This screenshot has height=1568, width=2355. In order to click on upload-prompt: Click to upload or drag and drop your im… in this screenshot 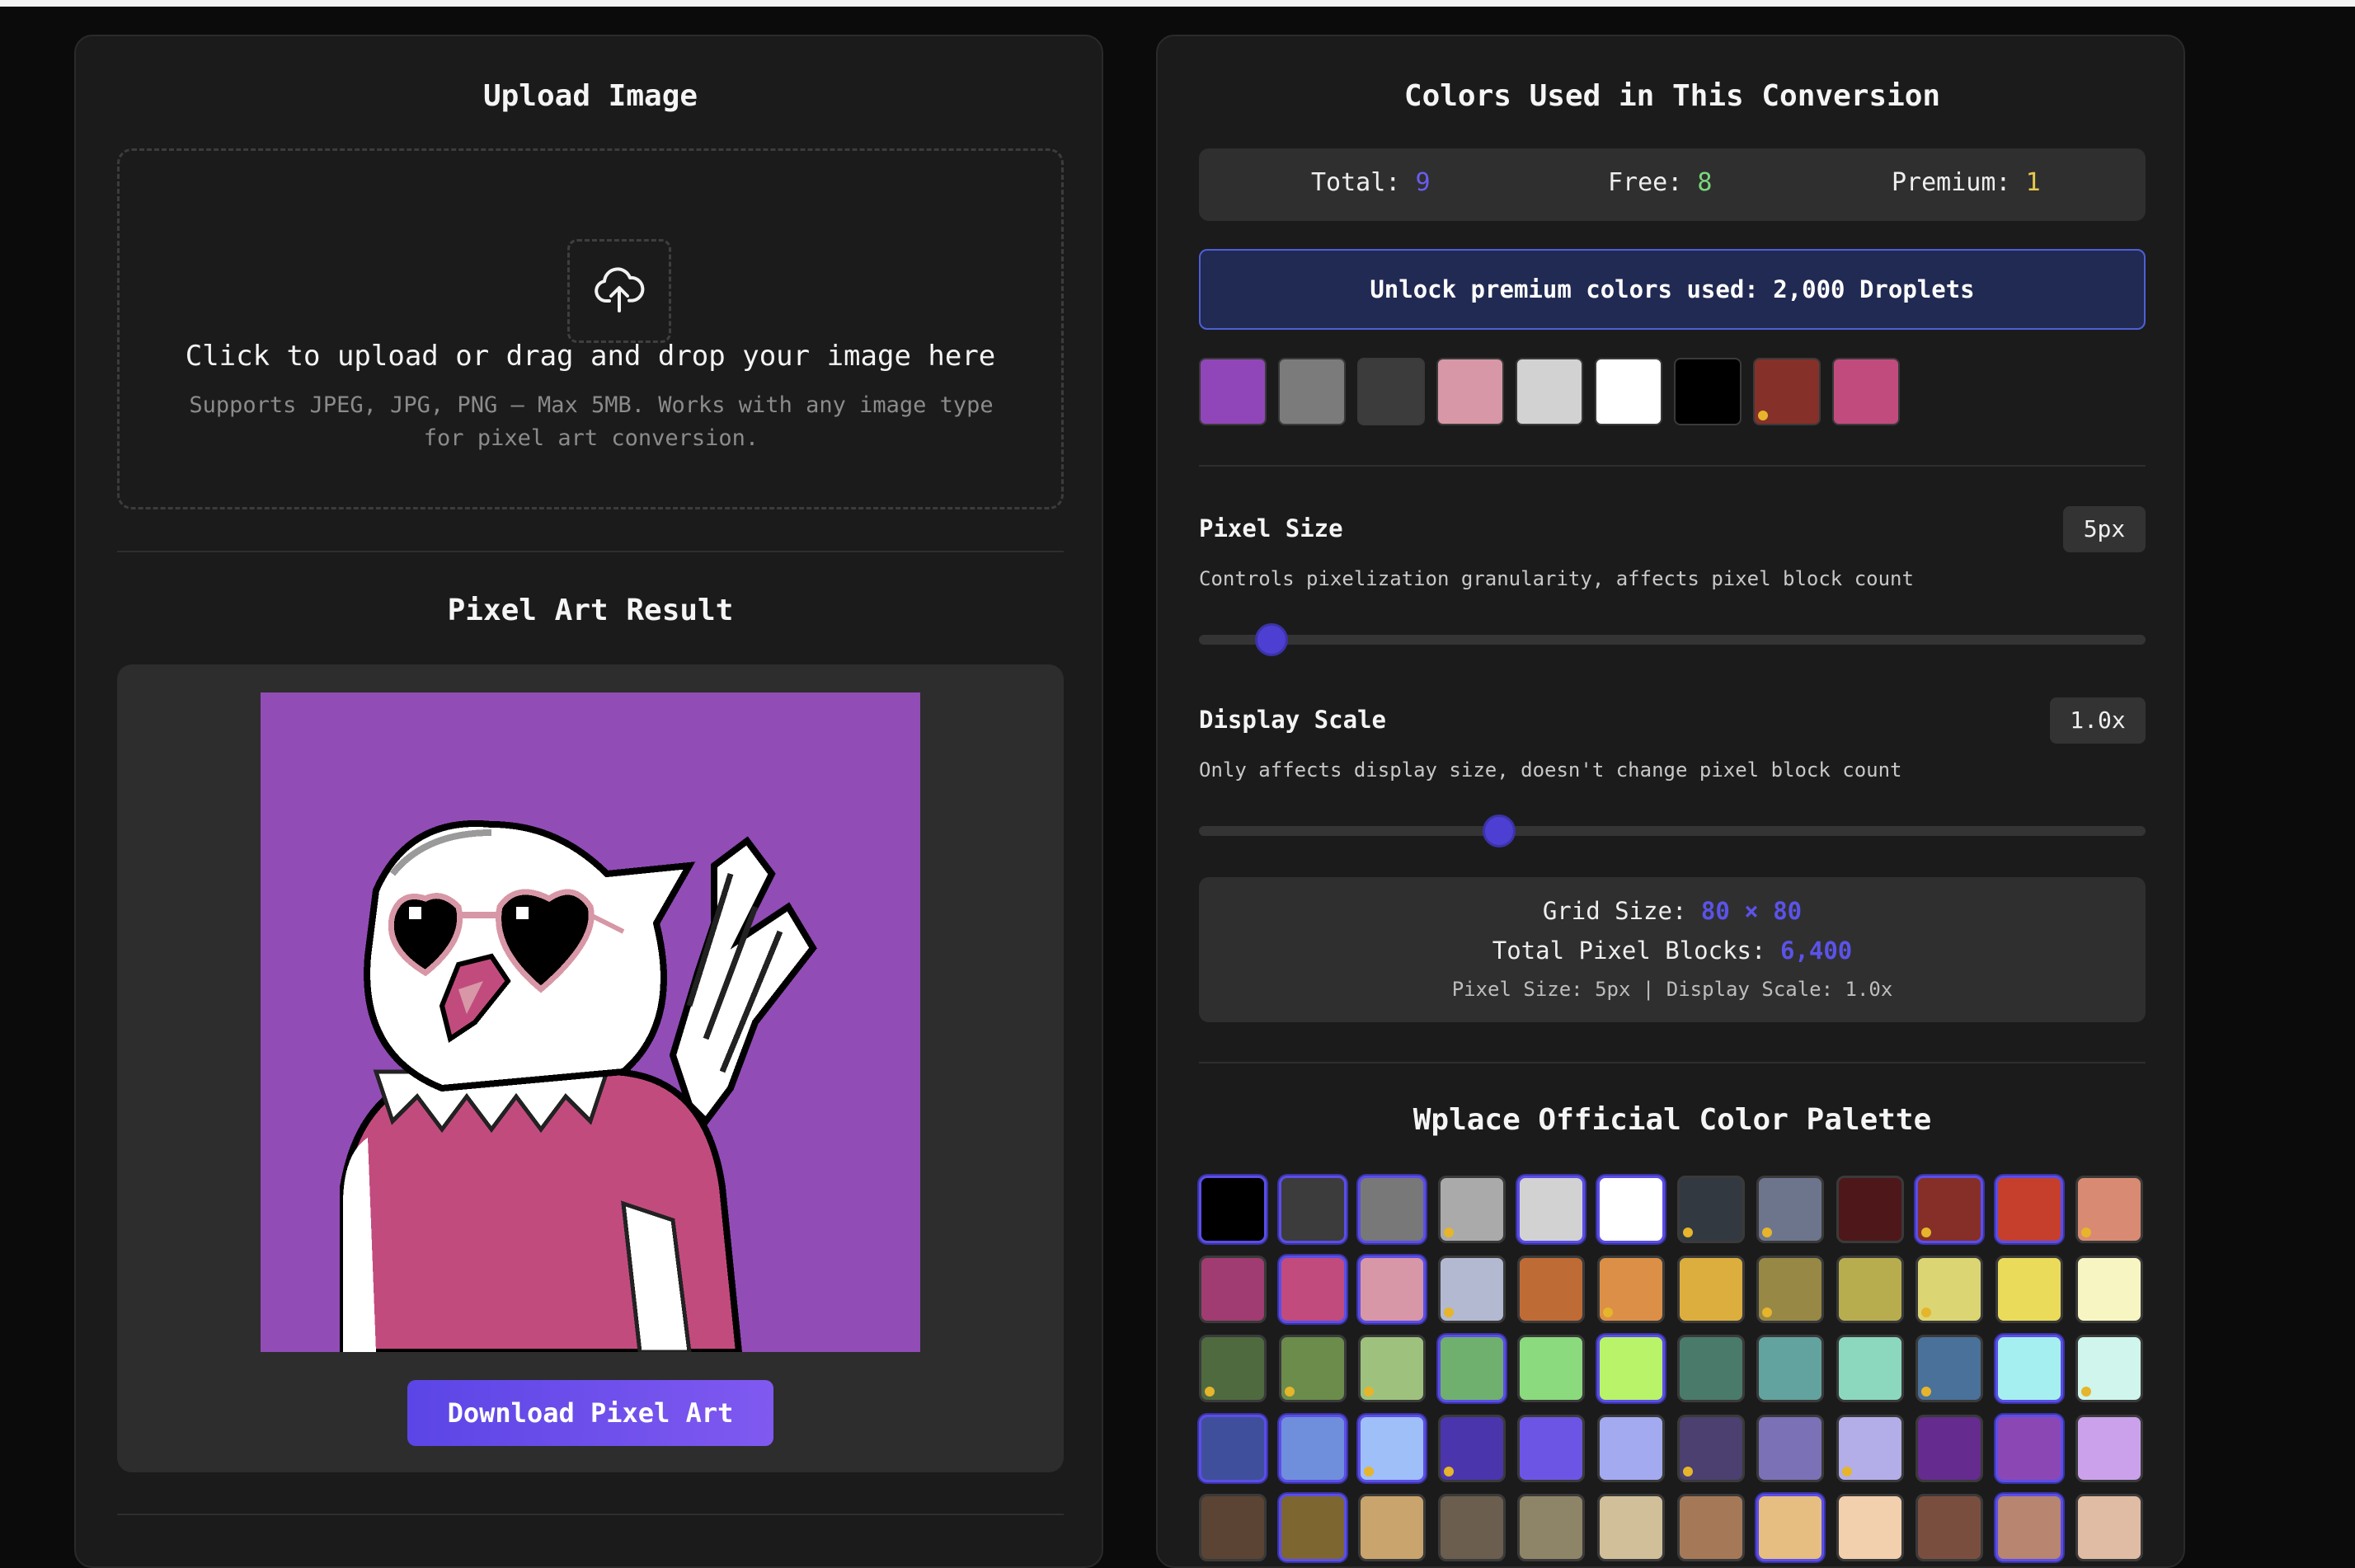, I will do `click(590, 356)`.